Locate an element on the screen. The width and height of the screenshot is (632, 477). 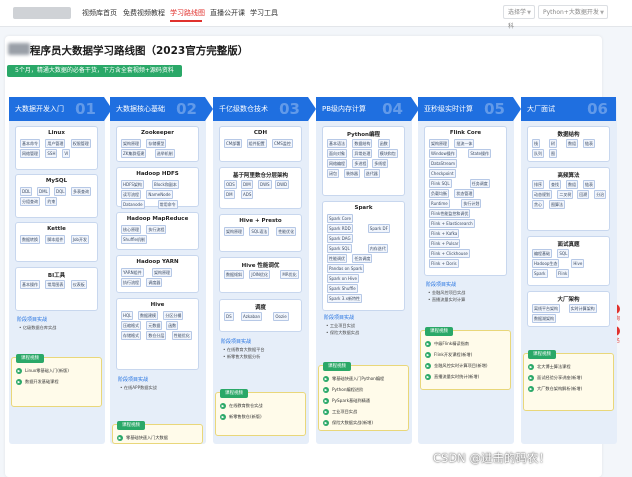
course-select: Python+大数据开发 ▼ is located at coordinates (573, 12).